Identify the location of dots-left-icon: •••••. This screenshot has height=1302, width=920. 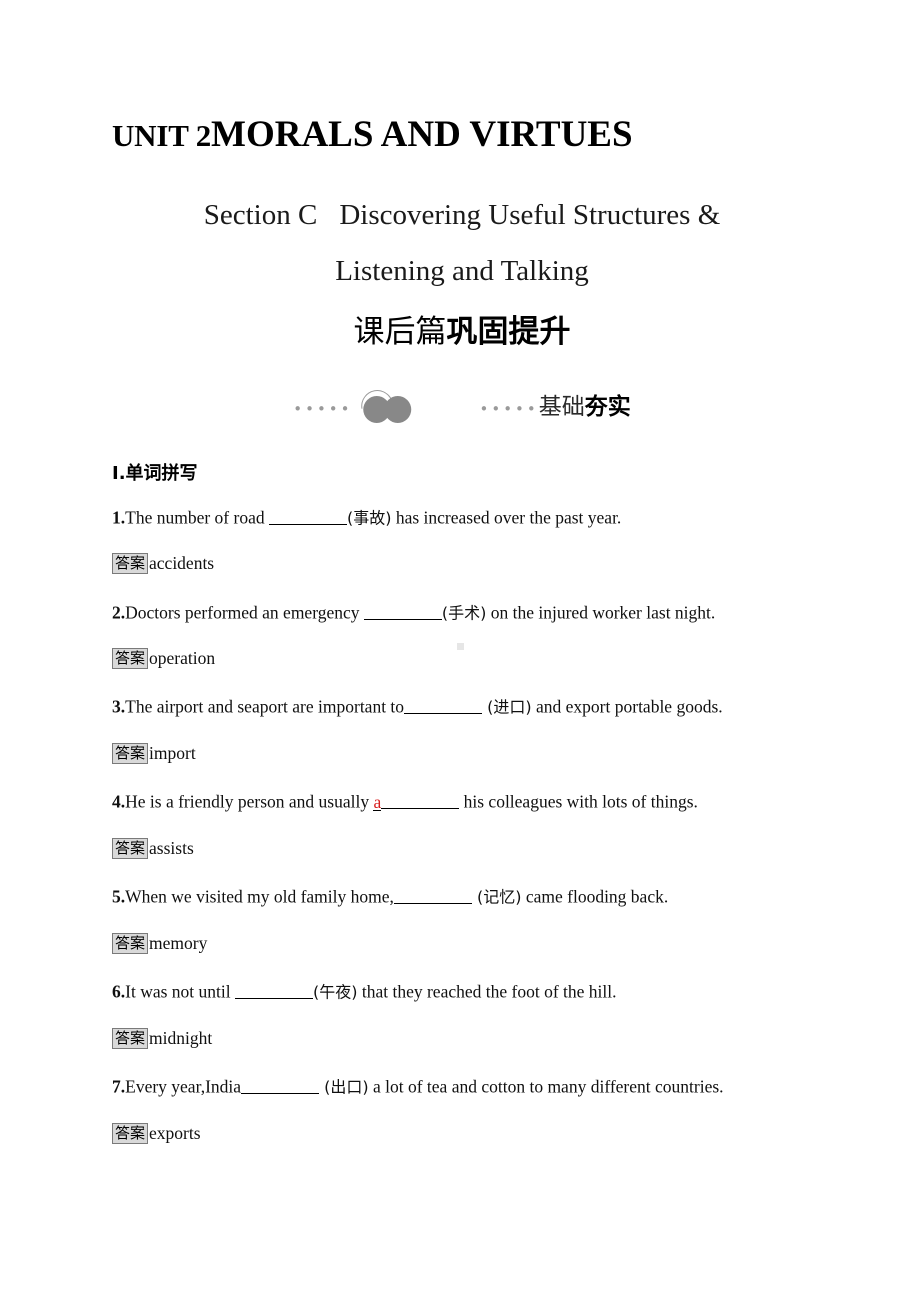
(323, 408).